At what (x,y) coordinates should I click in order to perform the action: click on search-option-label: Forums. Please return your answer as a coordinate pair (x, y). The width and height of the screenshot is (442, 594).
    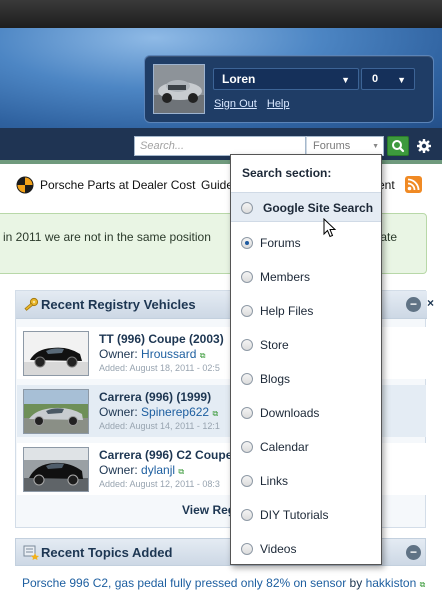
    Looking at the image, I should click on (280, 243).